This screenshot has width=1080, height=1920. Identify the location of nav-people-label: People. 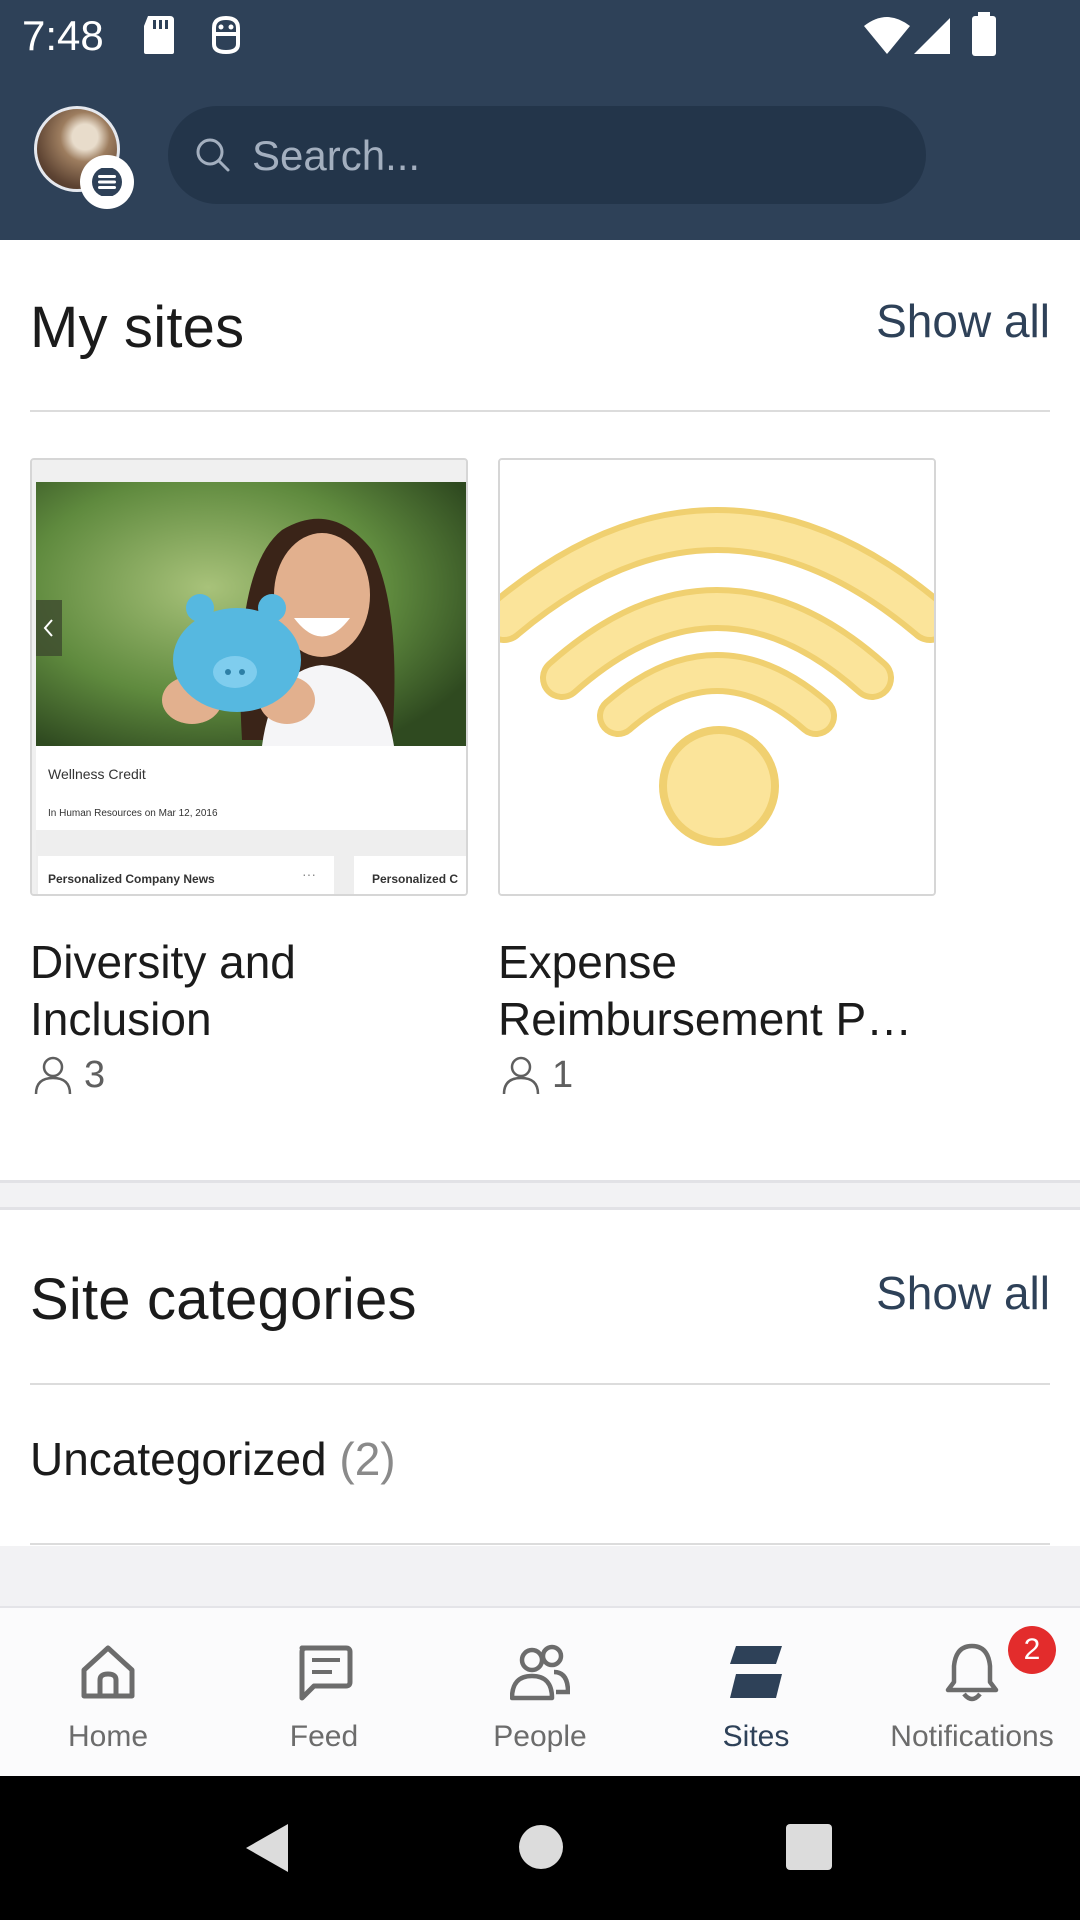
(540, 1736).